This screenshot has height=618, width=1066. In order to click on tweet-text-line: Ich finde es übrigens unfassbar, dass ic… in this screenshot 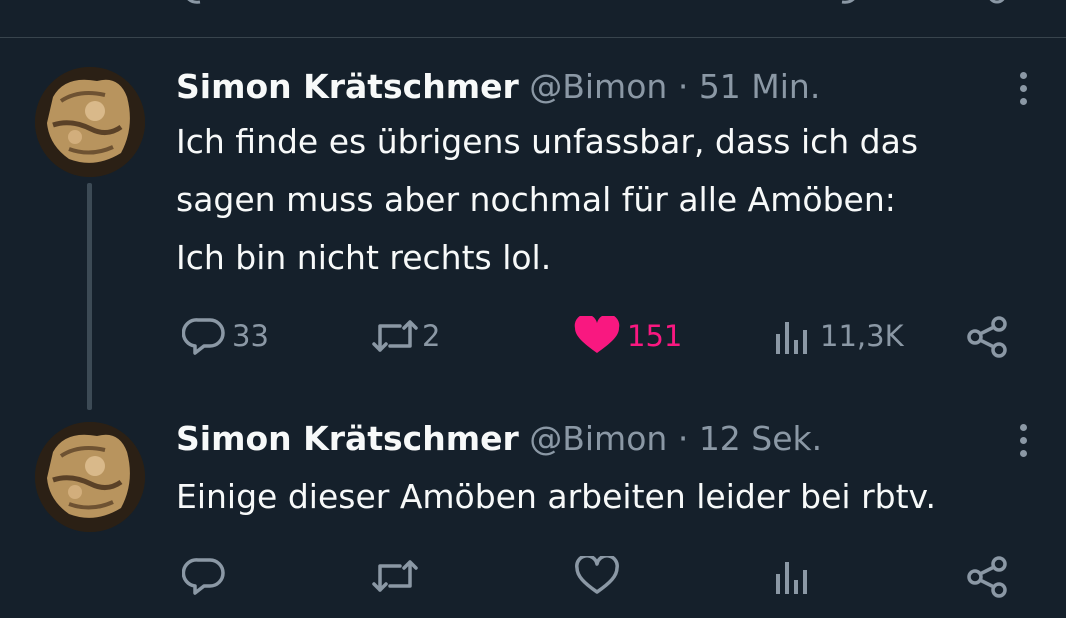, I will do `click(547, 141)`.